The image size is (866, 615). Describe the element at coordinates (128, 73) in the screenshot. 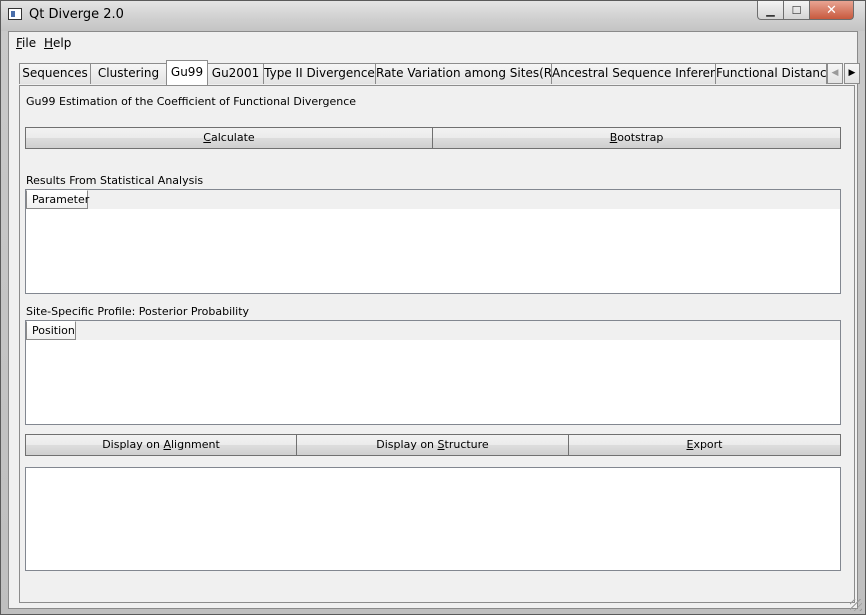

I see `tab-clustering: Clustering` at that location.